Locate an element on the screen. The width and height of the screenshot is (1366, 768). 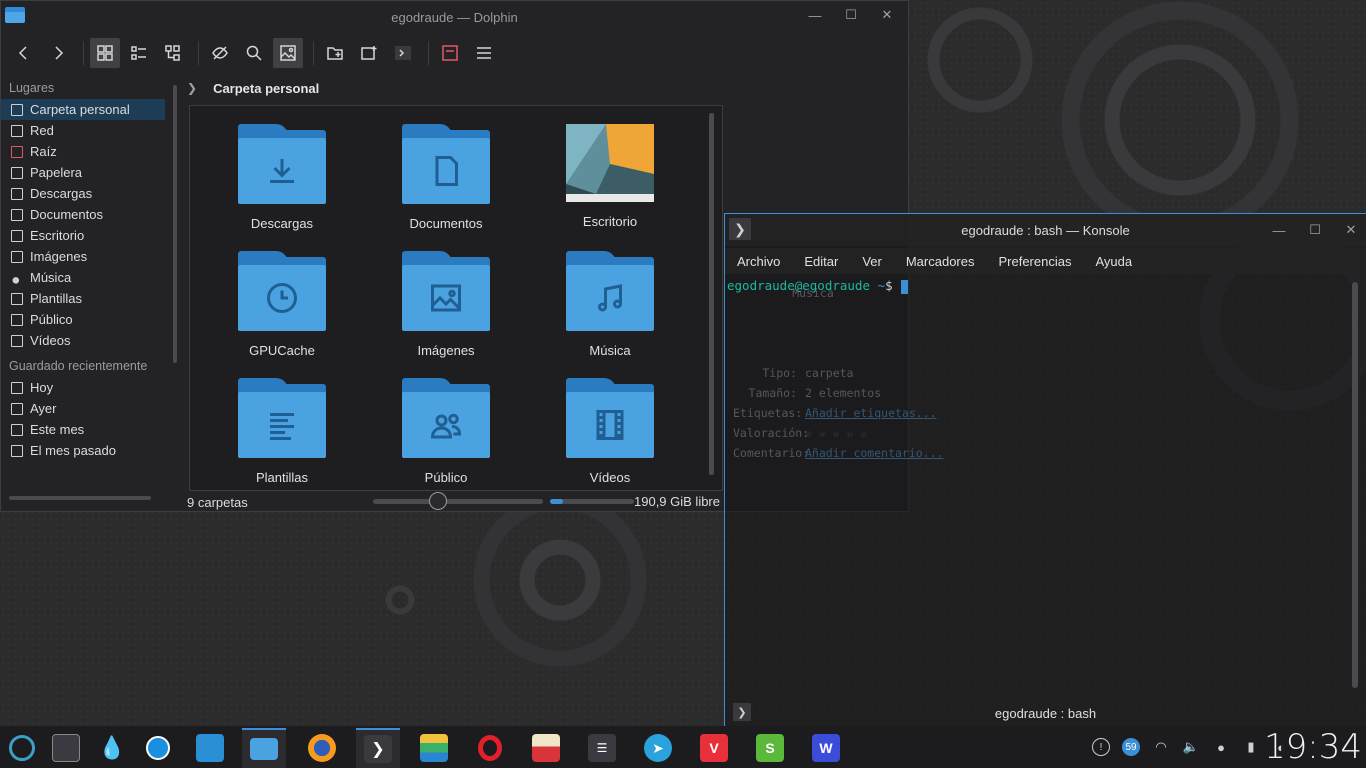
zoom-slider is located at coordinates (458, 501).